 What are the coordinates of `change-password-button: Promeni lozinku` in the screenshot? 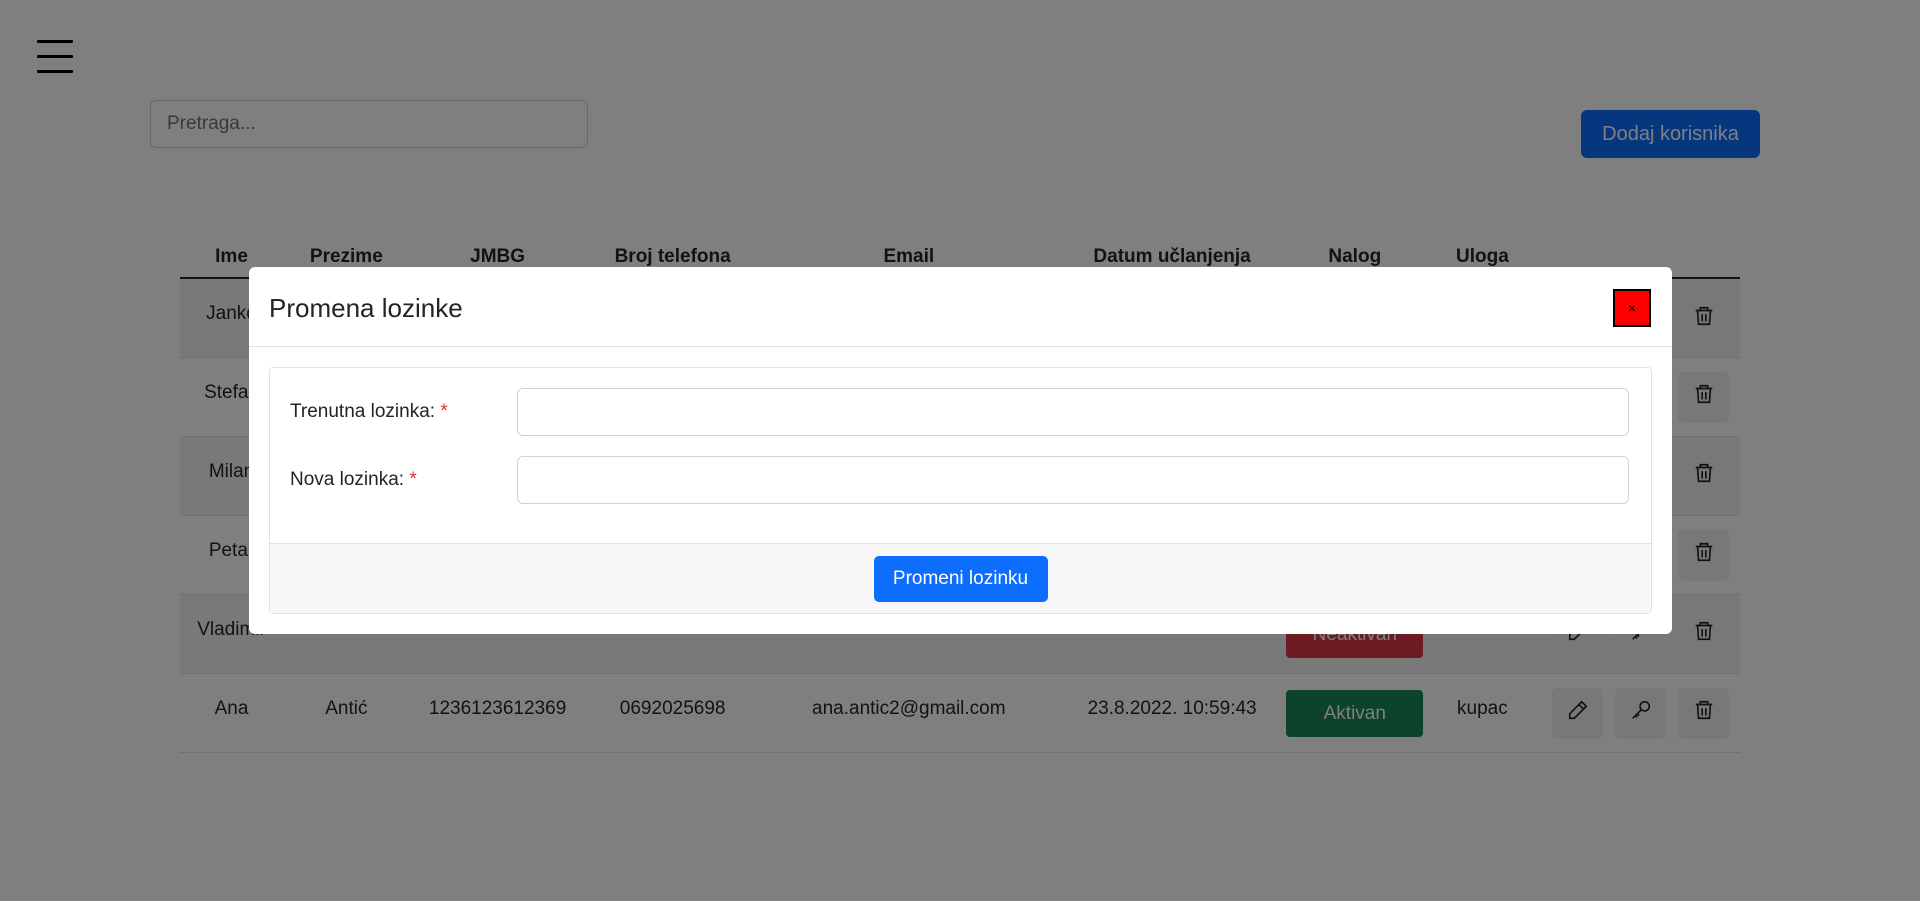 It's located at (960, 578).